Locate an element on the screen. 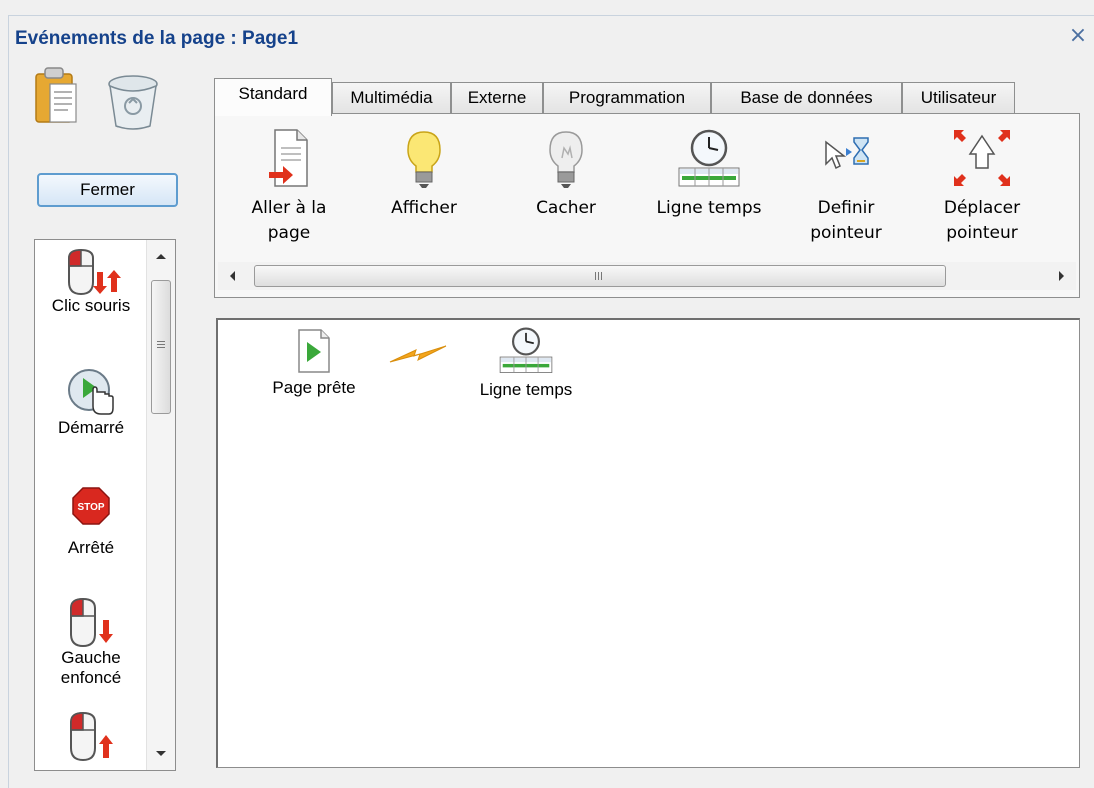 The image size is (1094, 788). action-label: Cacher is located at coordinates (566, 208).